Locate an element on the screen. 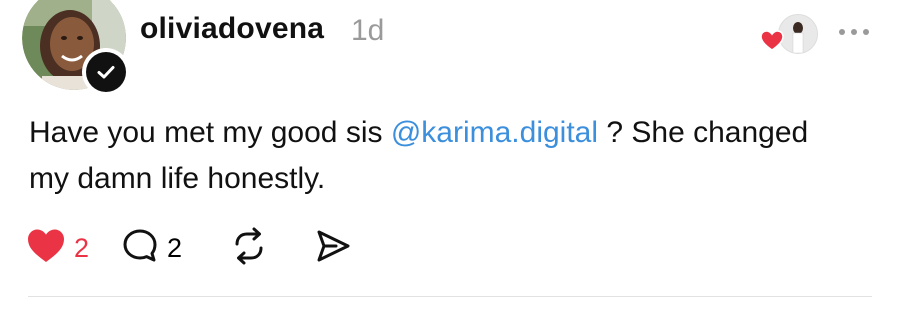 This screenshot has height=309, width=900. ellipsis-icon is located at coordinates (854, 32).